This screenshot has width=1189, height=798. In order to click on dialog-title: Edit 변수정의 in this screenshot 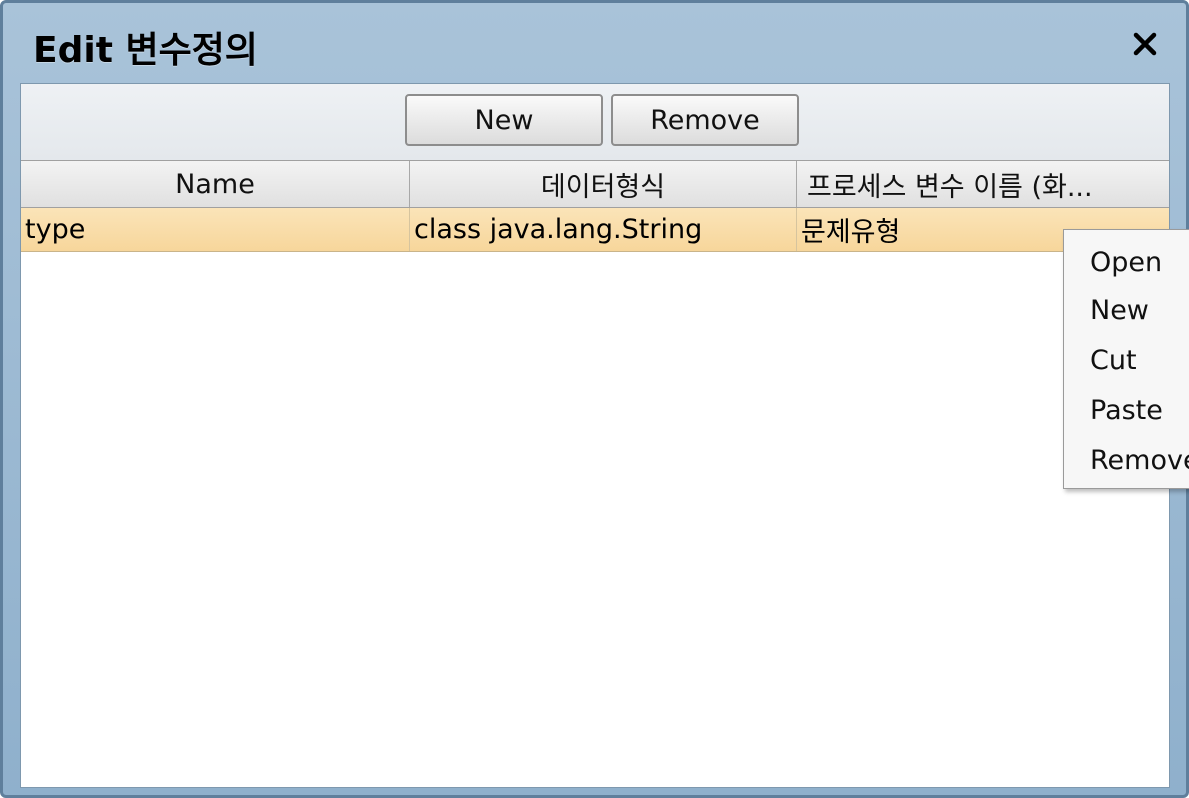, I will do `click(145, 50)`.